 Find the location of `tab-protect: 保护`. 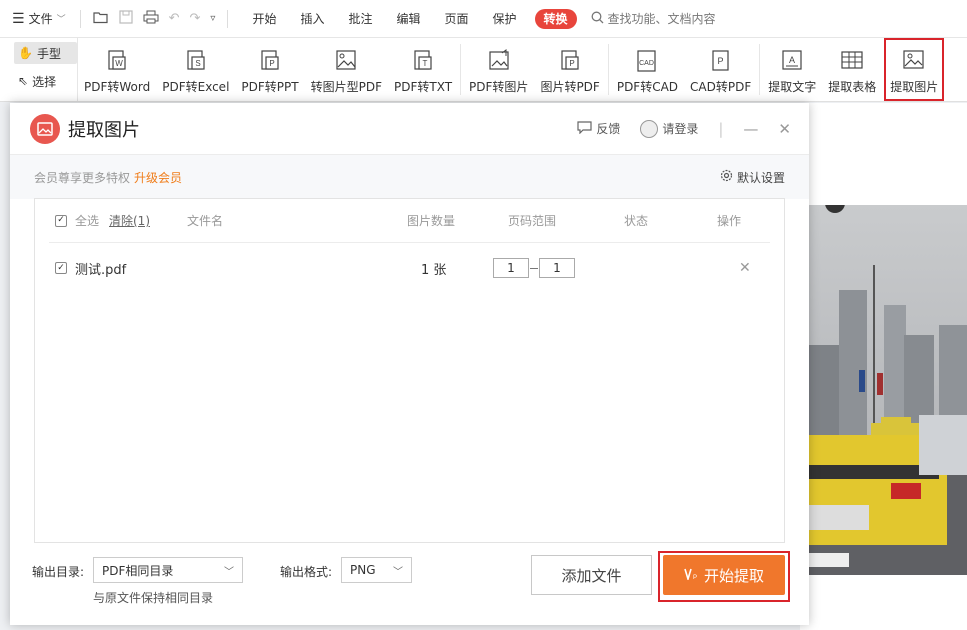

tab-protect: 保护 is located at coordinates (505, 19).